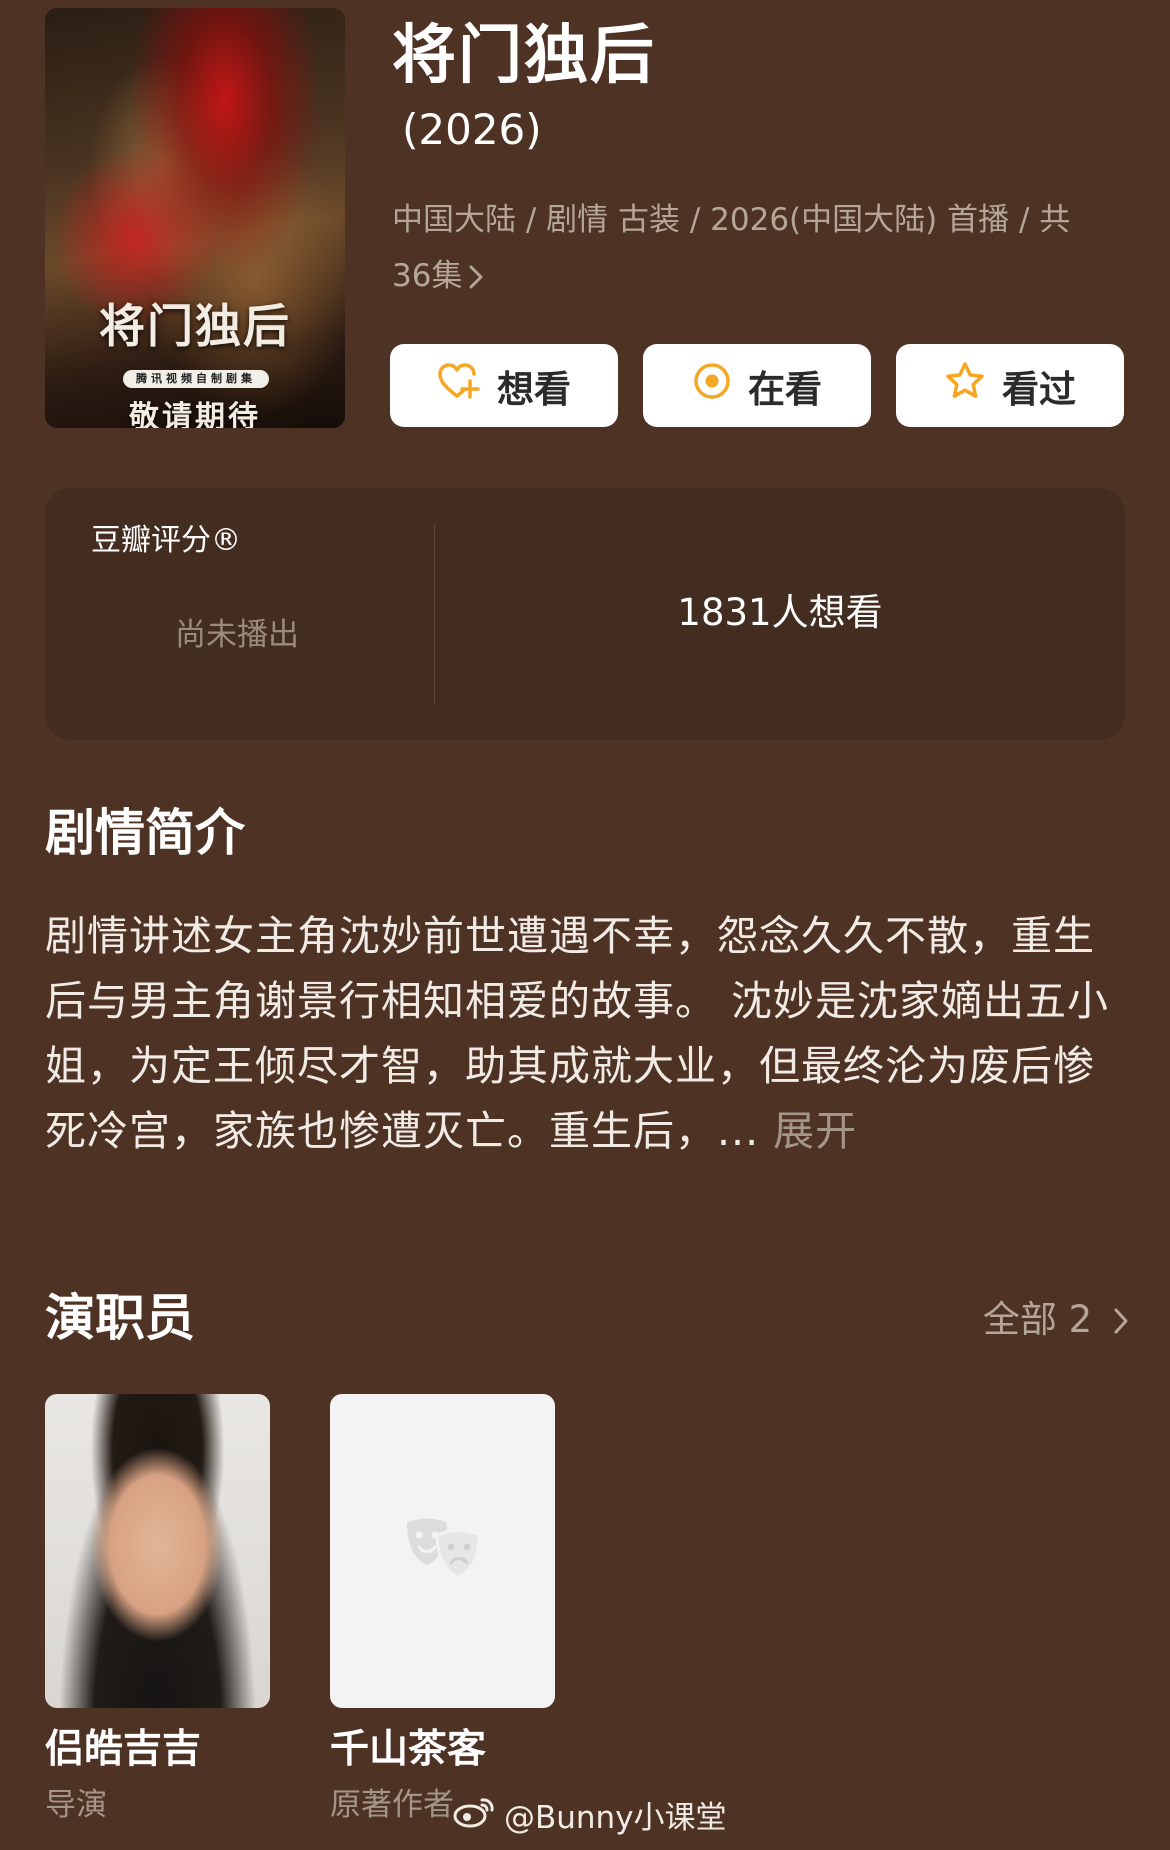 The image size is (1170, 1850). Describe the element at coordinates (195, 326) in the screenshot. I see `poster-title: 将门独后` at that location.